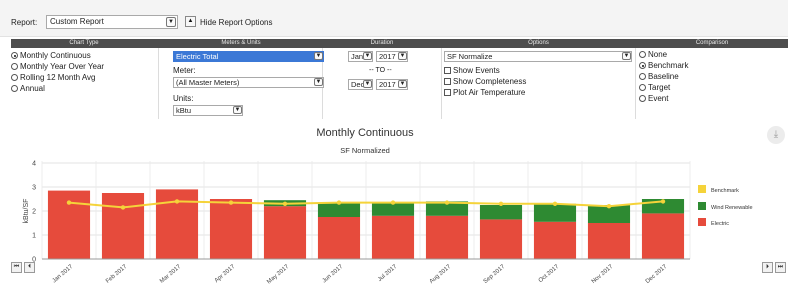 The width and height of the screenshot is (788, 289). What do you see at coordinates (392, 84) in the screenshot?
I see `to-year-select: 2017 ▼` at bounding box center [392, 84].